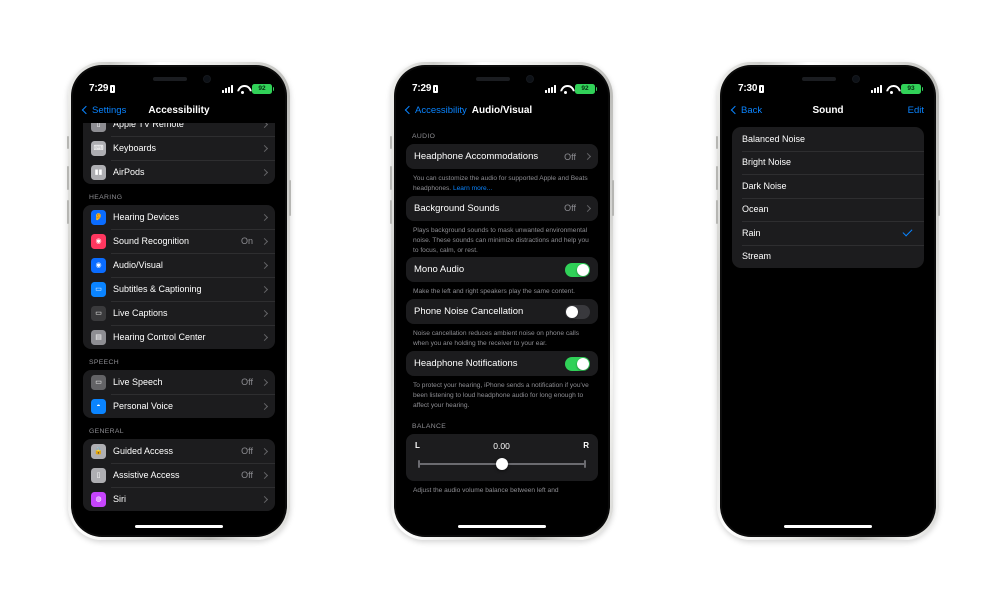 The height and width of the screenshot is (600, 1000). I want to click on edit-button: Edit, so click(916, 110).